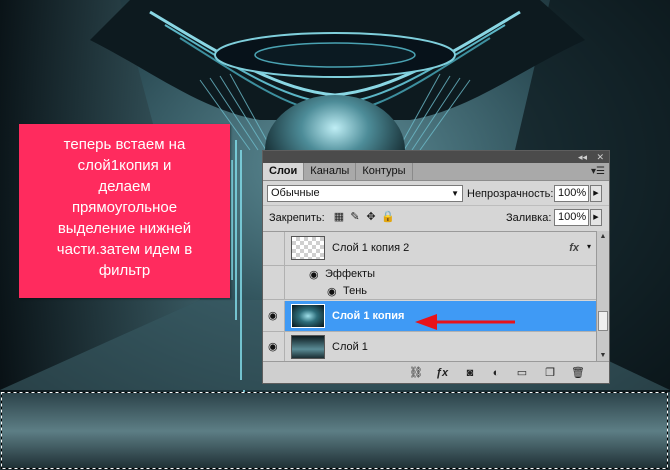  I want to click on adjustment-icon: ◐, so click(496, 373).